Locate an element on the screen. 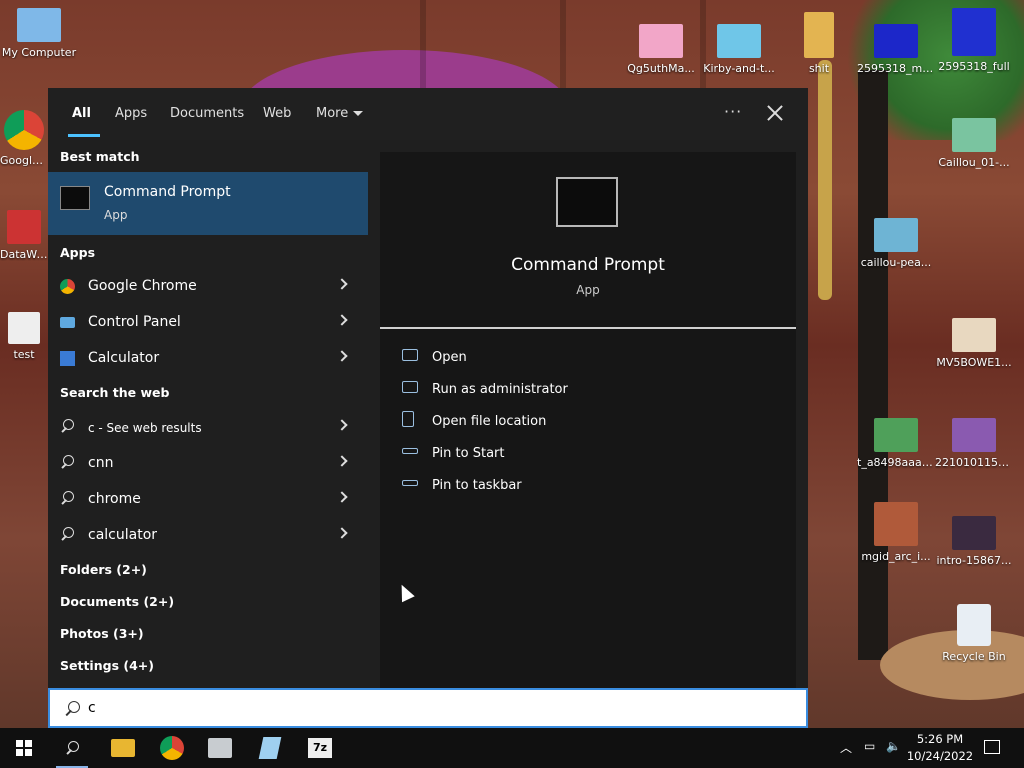 This screenshot has width=1024, height=768. desktop-icon-shit: shit is located at coordinates (819, 43).